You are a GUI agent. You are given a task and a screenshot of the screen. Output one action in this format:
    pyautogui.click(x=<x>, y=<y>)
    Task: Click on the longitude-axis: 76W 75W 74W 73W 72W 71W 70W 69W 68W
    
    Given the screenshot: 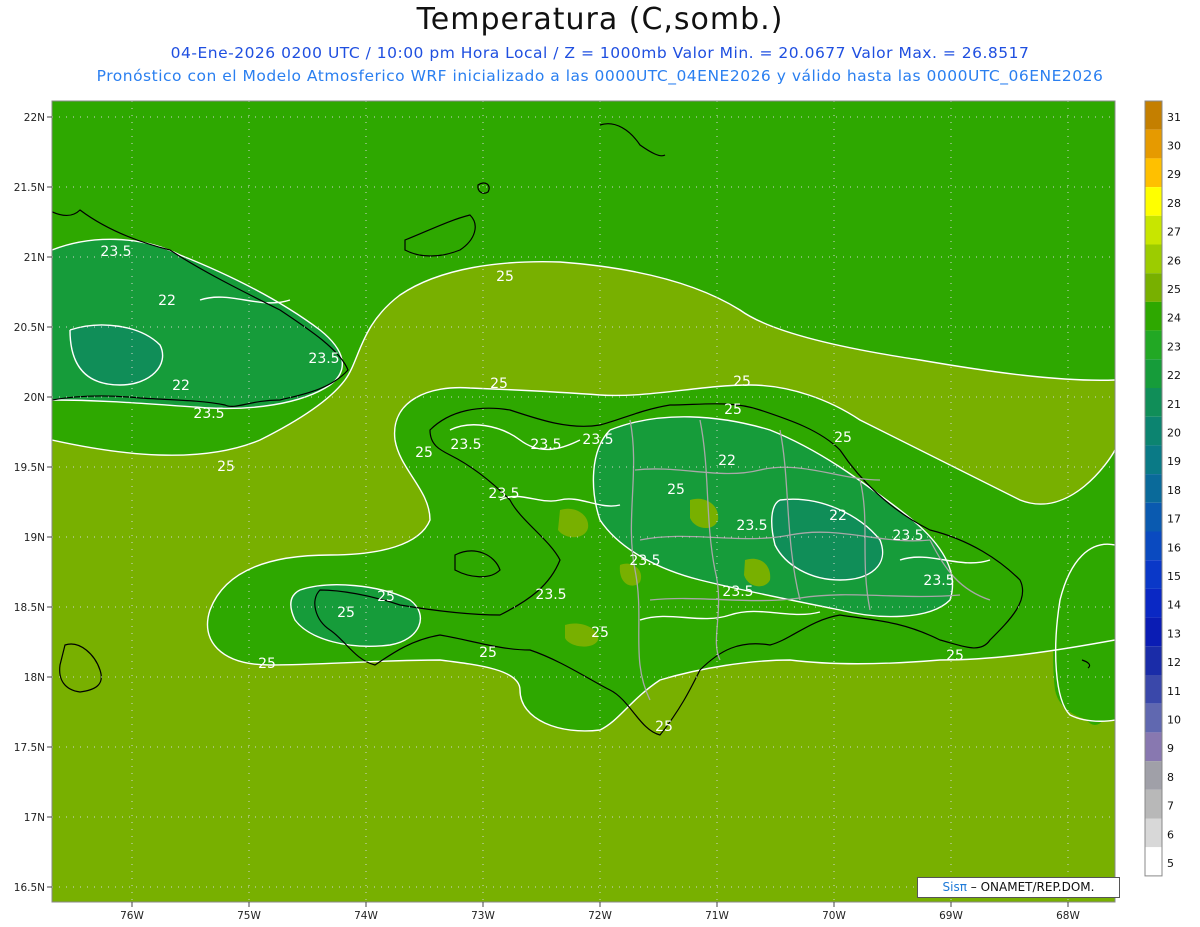 What is the action you would take?
    pyautogui.click(x=600, y=912)
    